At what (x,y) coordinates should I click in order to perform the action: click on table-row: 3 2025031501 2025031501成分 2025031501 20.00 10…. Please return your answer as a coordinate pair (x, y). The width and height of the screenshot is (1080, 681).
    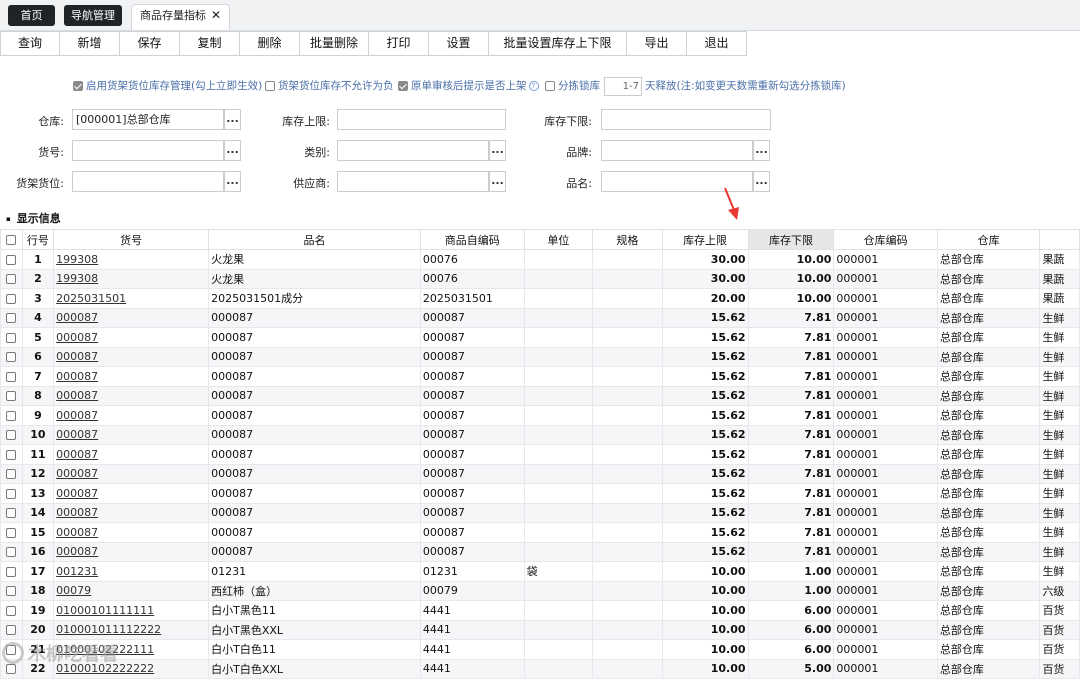
    Looking at the image, I should click on (540, 298).